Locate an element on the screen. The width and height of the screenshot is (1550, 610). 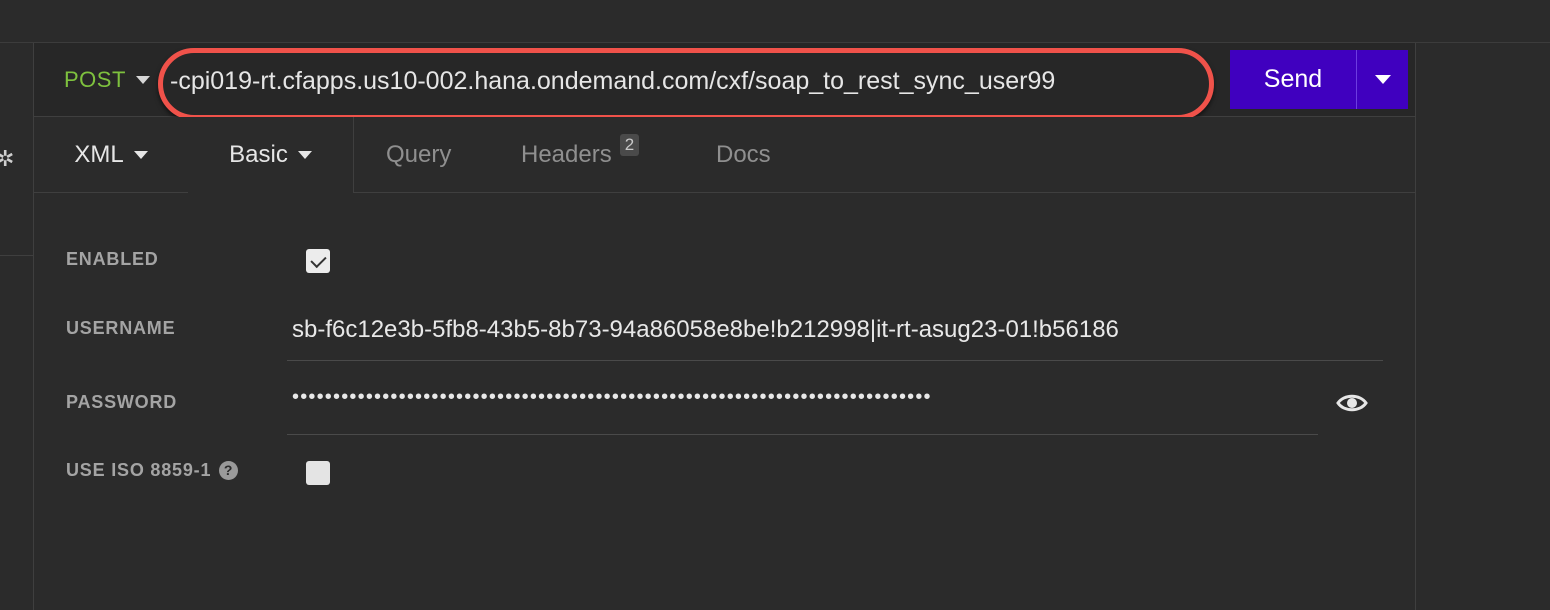
enabled-checkbox is located at coordinates (318, 261).